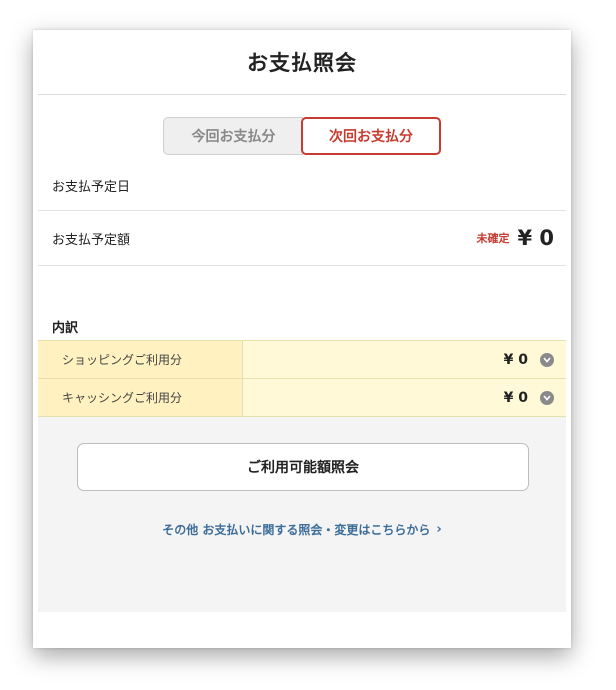 The image size is (616, 690). What do you see at coordinates (493, 238) in the screenshot?
I see `undetermined-badge: 未確定` at bounding box center [493, 238].